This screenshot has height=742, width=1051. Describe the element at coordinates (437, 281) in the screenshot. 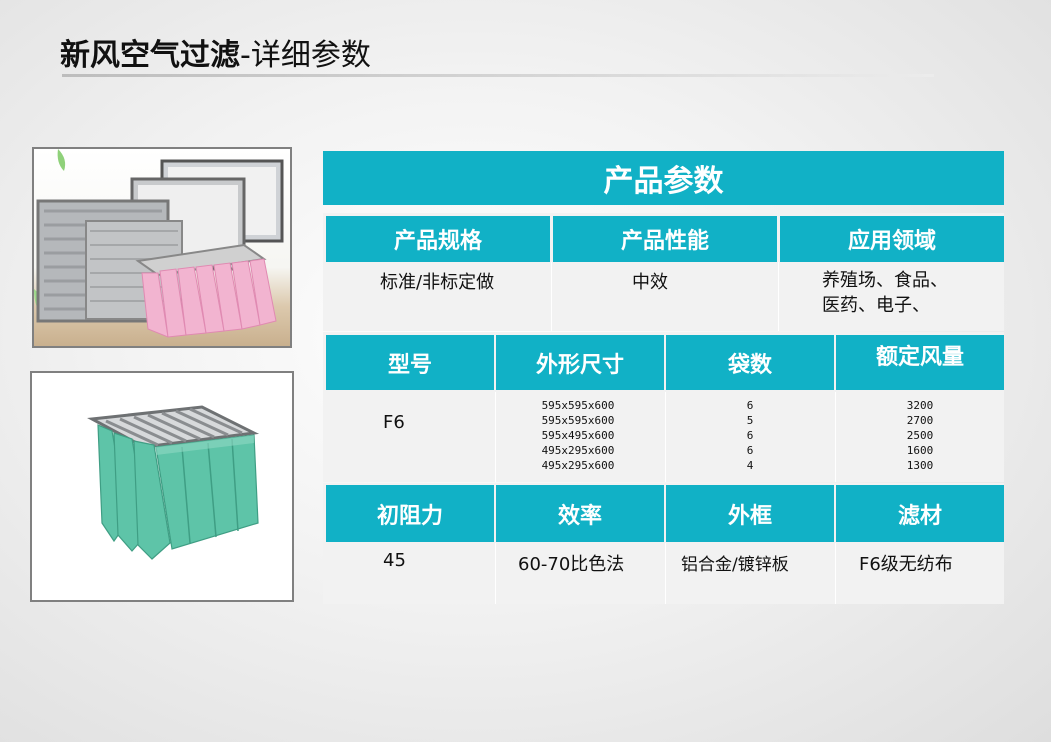

I see `value-spec: 标准/非标定做` at that location.